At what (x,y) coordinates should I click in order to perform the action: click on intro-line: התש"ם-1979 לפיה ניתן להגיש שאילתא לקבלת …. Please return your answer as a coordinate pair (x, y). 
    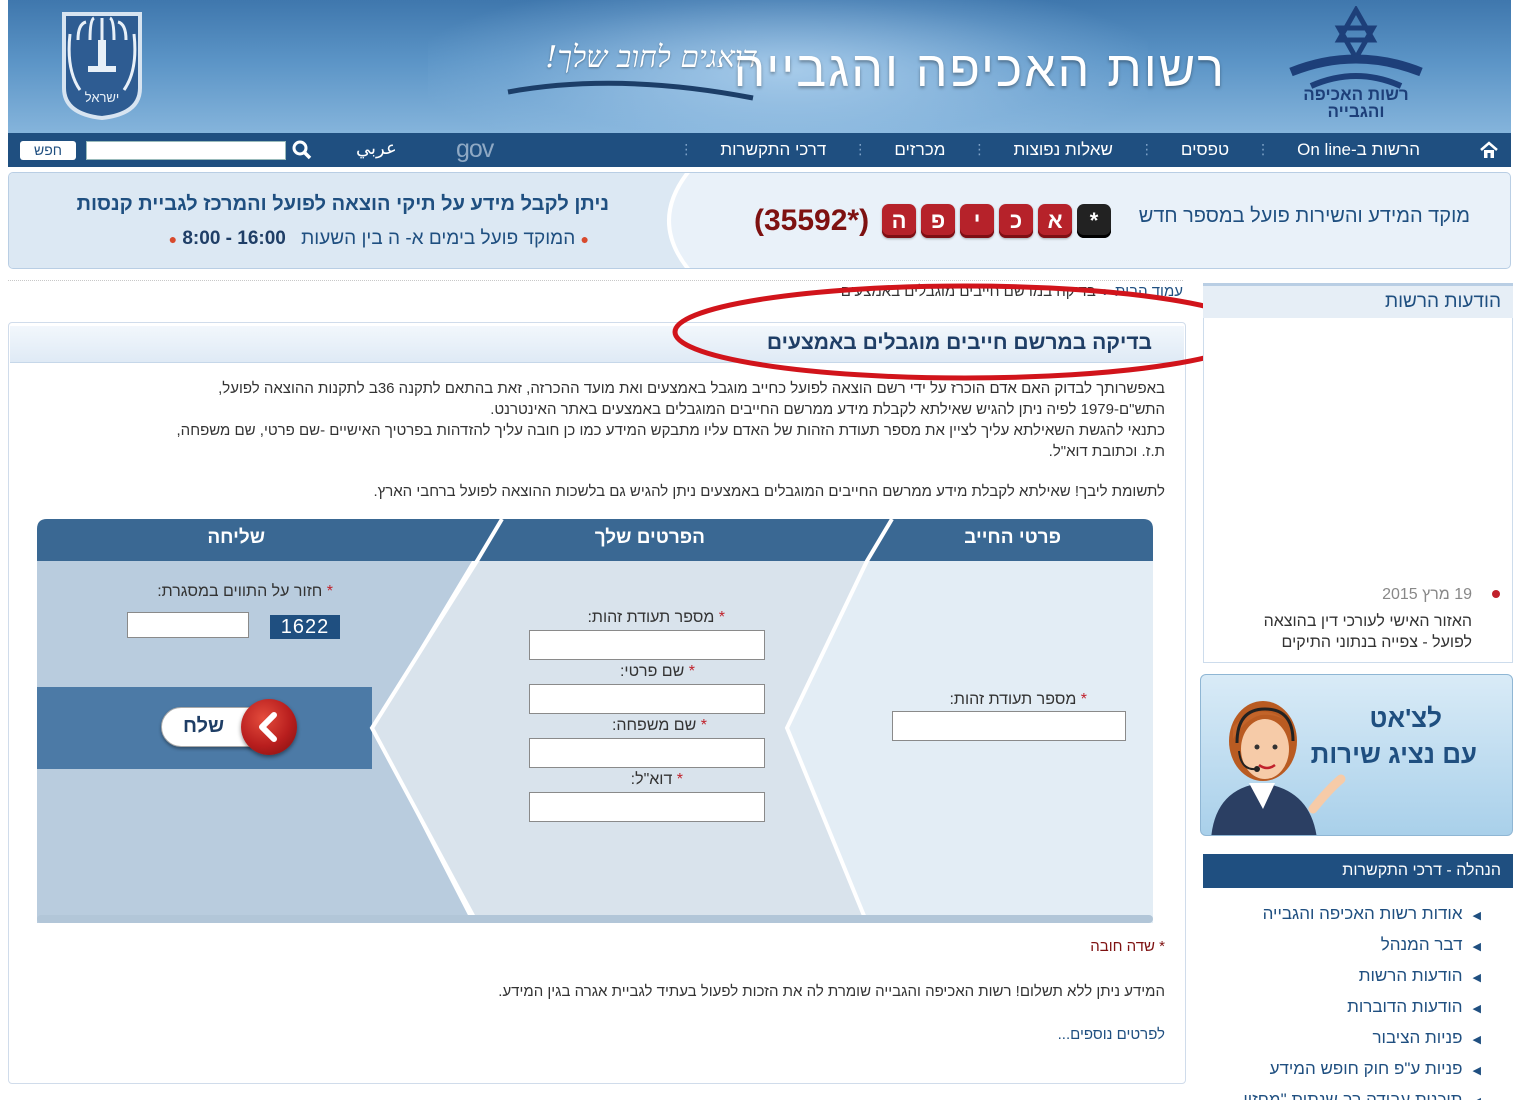
    Looking at the image, I should click on (827, 409).